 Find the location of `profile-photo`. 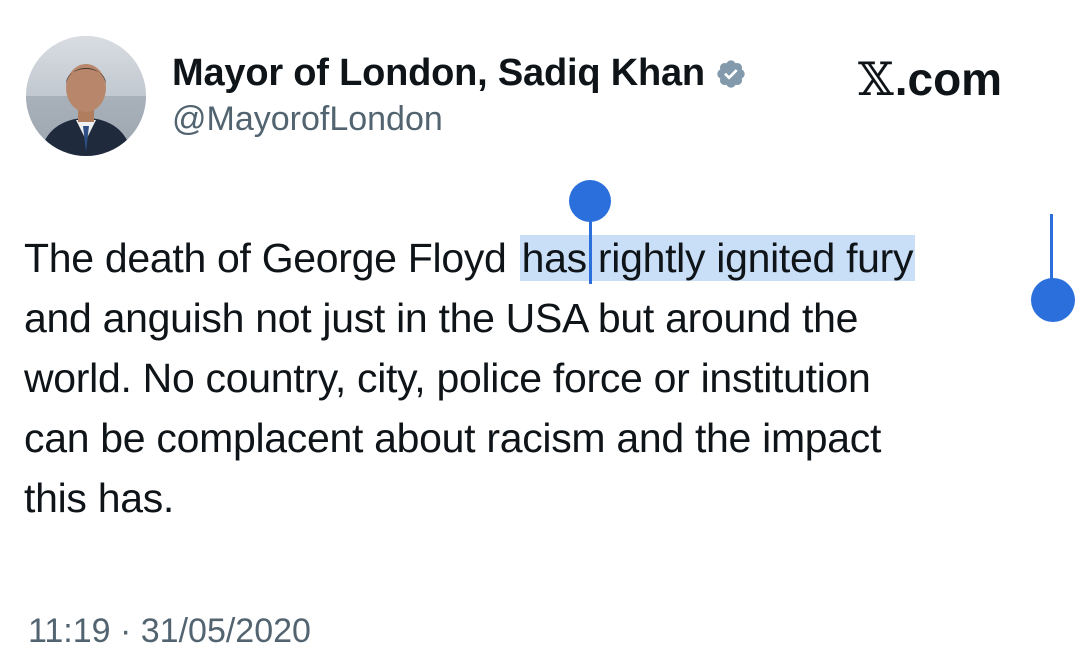

profile-photo is located at coordinates (86, 96).